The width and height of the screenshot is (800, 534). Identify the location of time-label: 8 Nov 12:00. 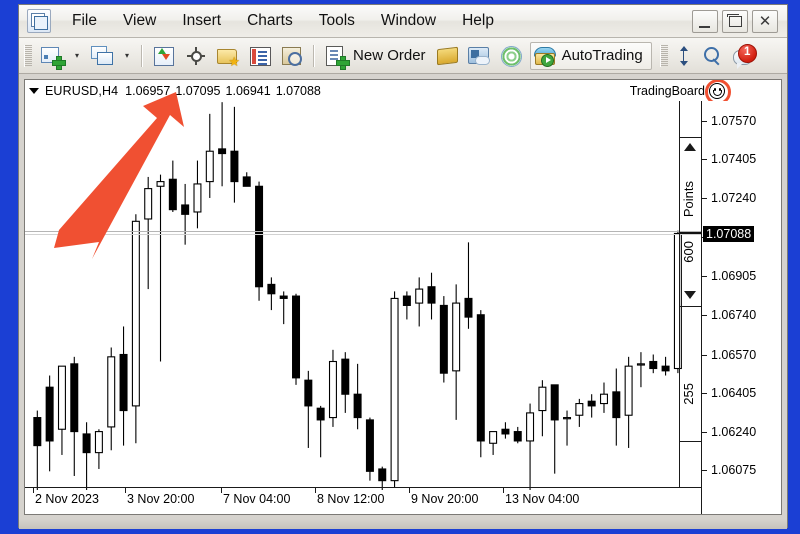
(351, 499).